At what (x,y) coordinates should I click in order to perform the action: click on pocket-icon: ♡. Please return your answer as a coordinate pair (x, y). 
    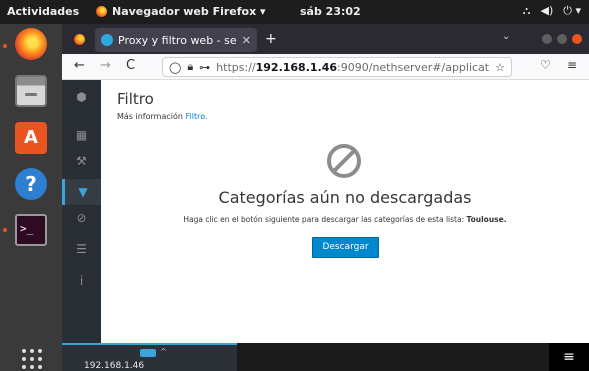
    Looking at the image, I should click on (545, 65).